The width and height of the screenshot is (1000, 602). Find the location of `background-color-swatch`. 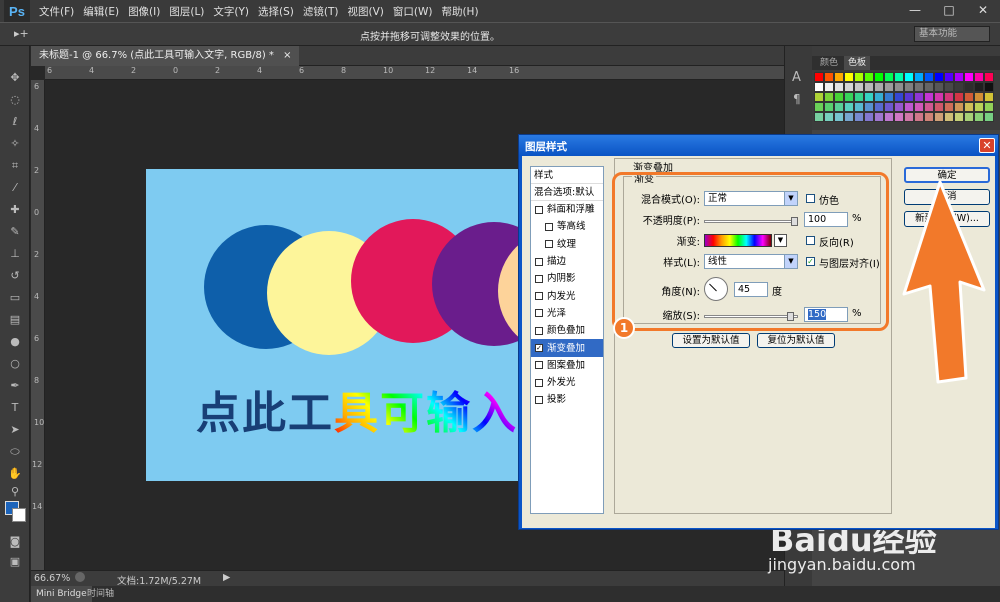

background-color-swatch is located at coordinates (19, 515).